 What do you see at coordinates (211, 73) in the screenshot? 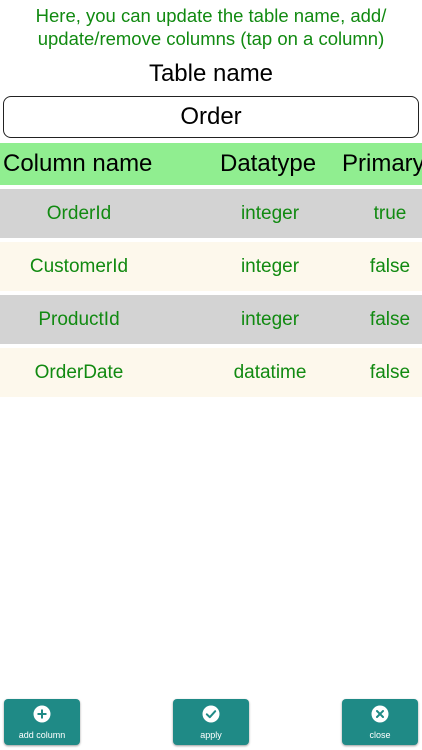
I see `table-name-label: Table name` at bounding box center [211, 73].